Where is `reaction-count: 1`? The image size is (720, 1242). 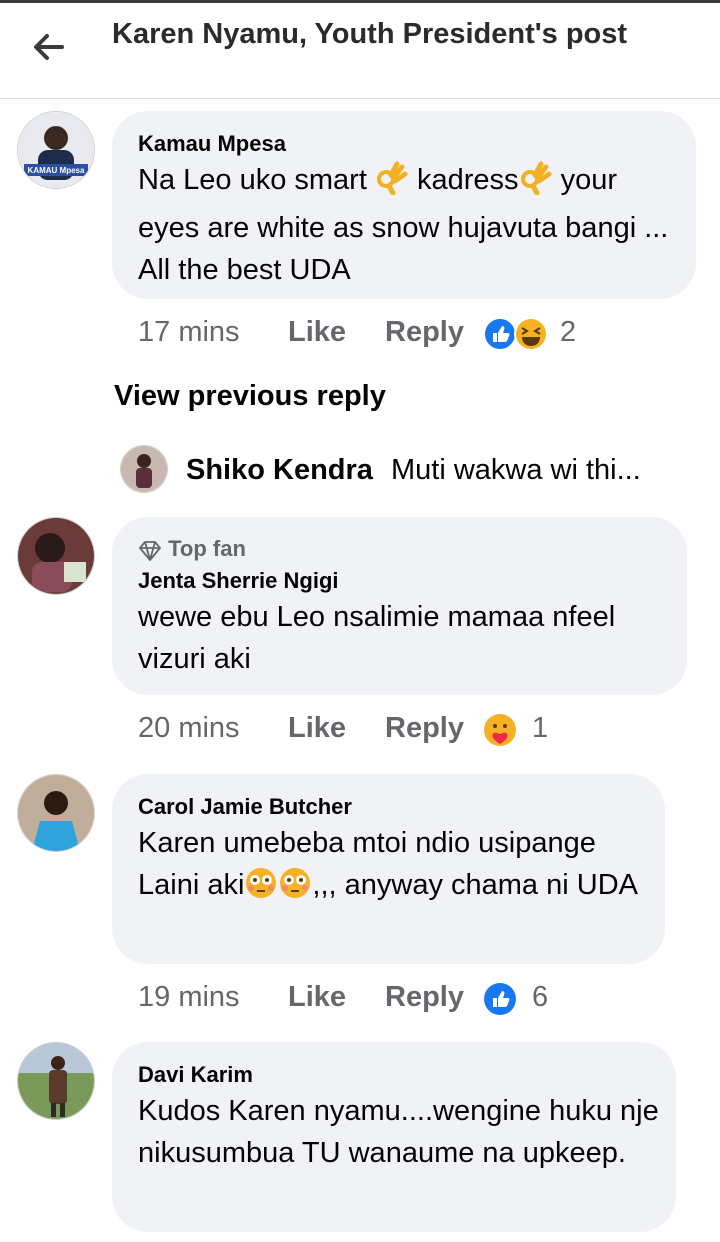
reaction-count: 1 is located at coordinates (540, 728).